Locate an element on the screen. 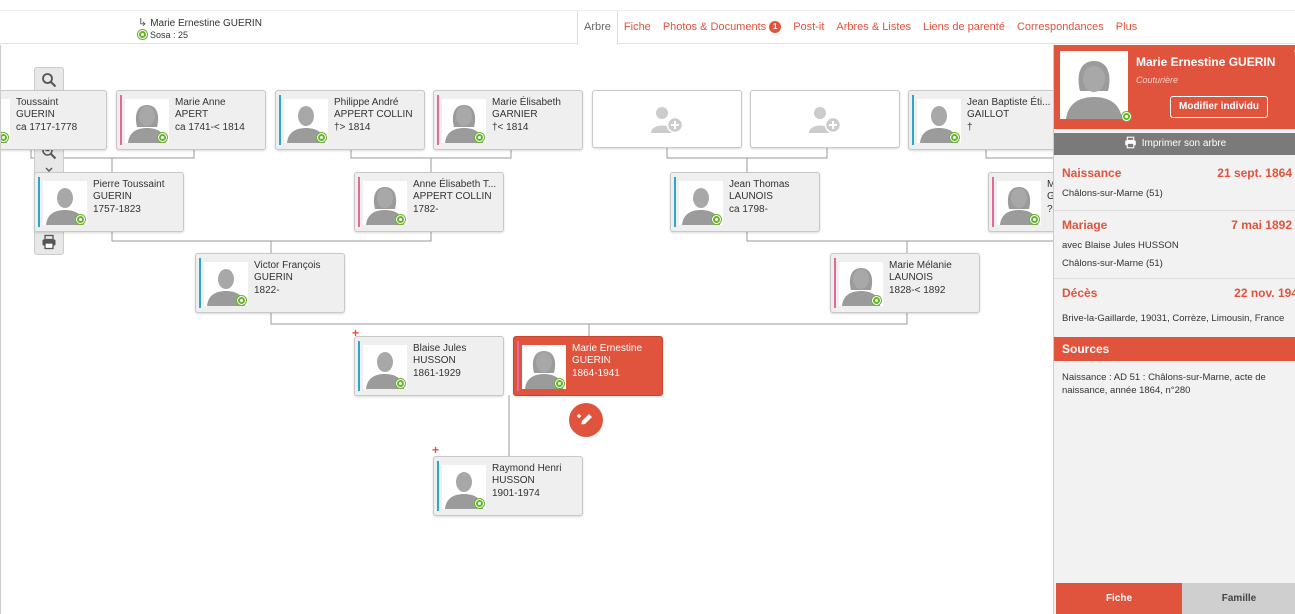 The image size is (1295, 614). person-dates: 1782- is located at coordinates (426, 209).